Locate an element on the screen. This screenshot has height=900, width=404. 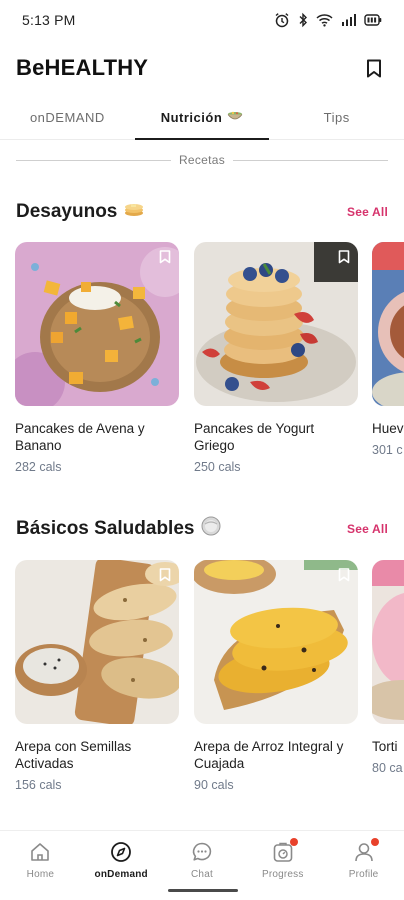
section-title-text: Desayunos is located at coordinates (67, 211).